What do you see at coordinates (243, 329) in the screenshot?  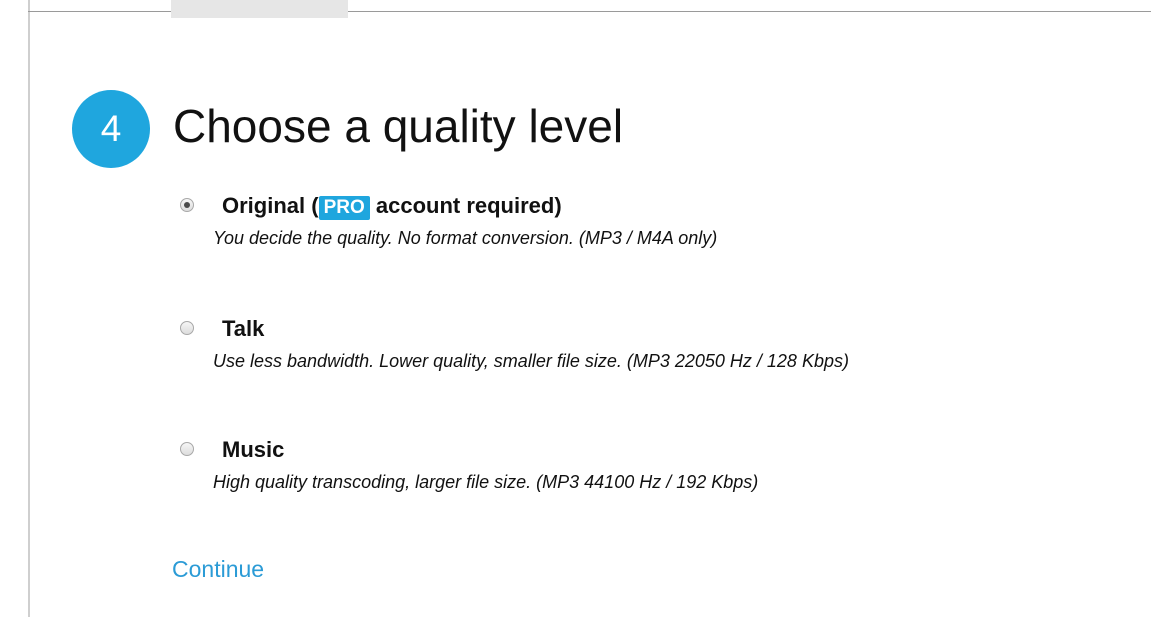 I see `option-talk-label: Talk` at bounding box center [243, 329].